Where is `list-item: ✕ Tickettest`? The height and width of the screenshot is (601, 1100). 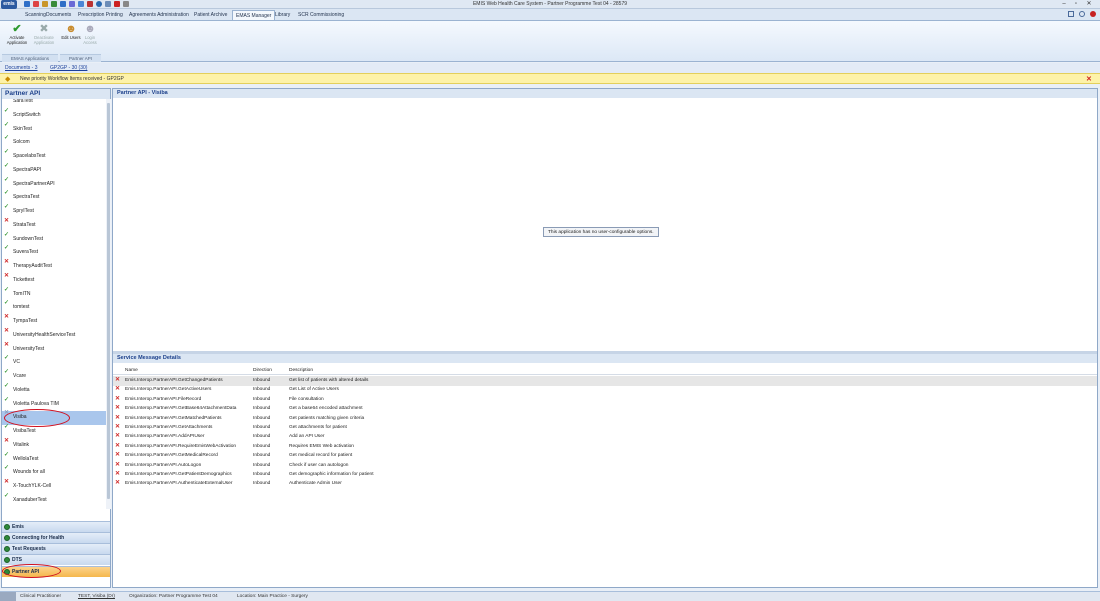
list-item: ✕ Tickettest is located at coordinates (54, 280).